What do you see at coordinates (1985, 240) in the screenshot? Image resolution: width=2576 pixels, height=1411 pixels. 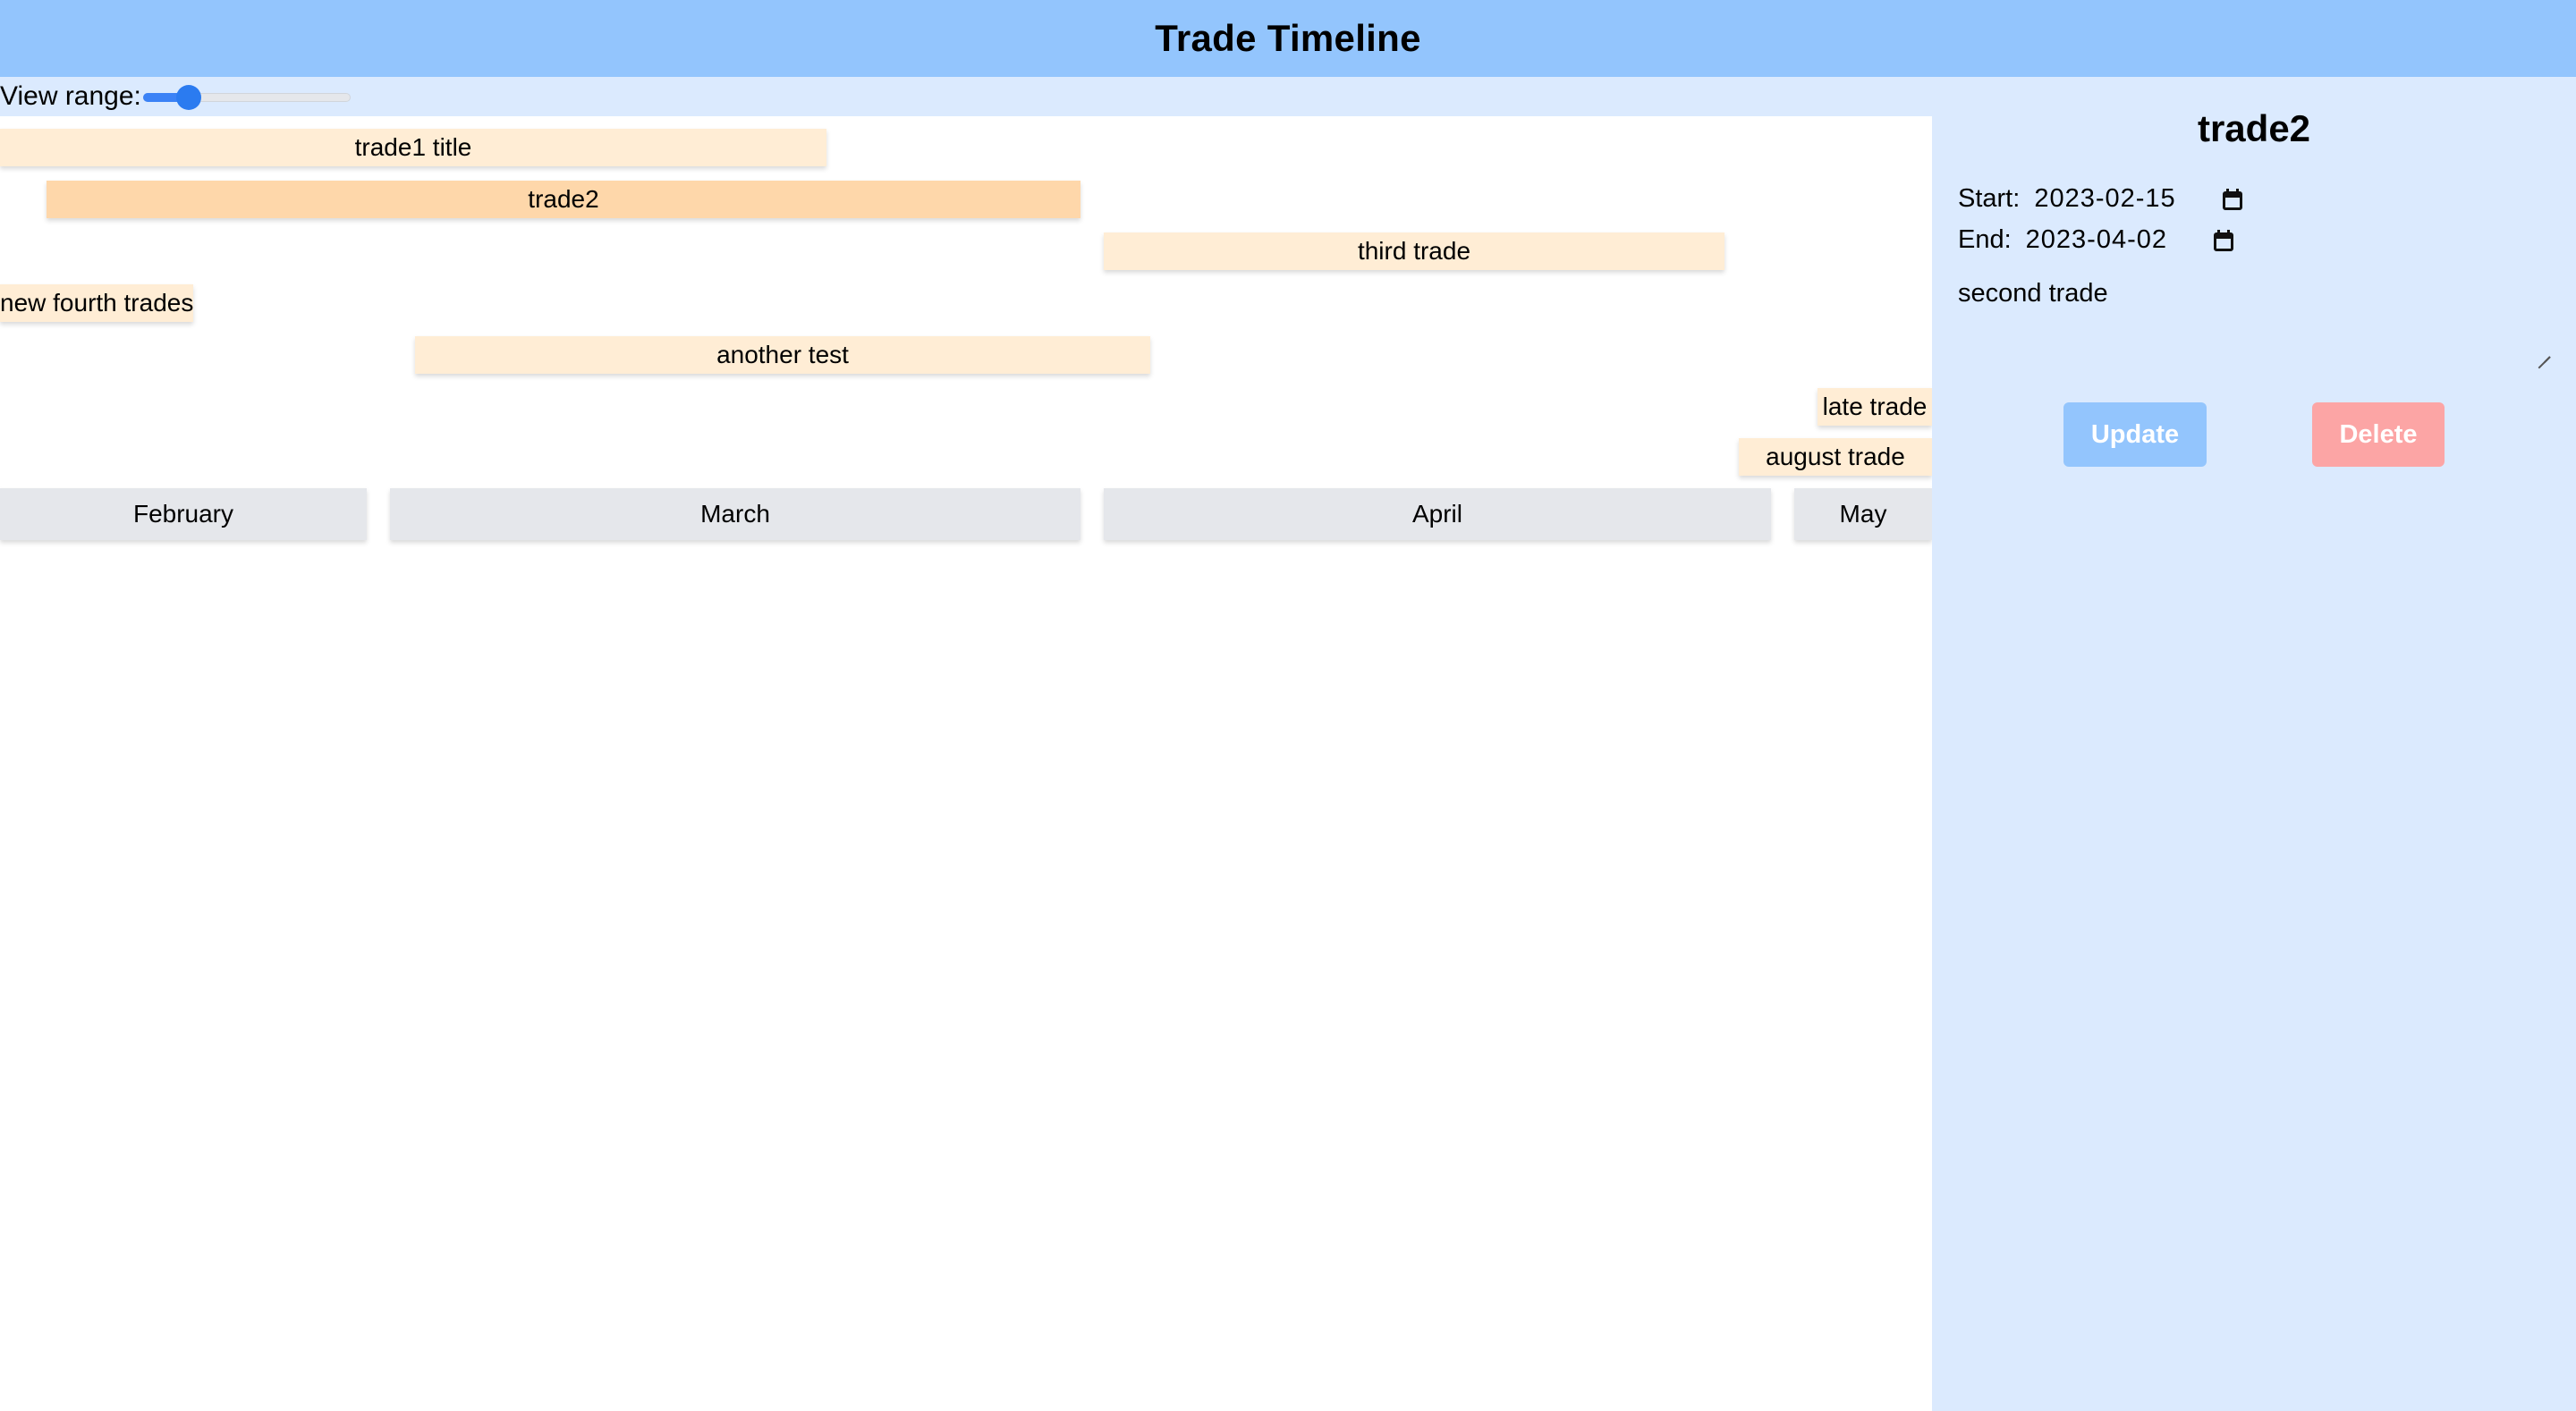 I see `end-label: End:` at bounding box center [1985, 240].